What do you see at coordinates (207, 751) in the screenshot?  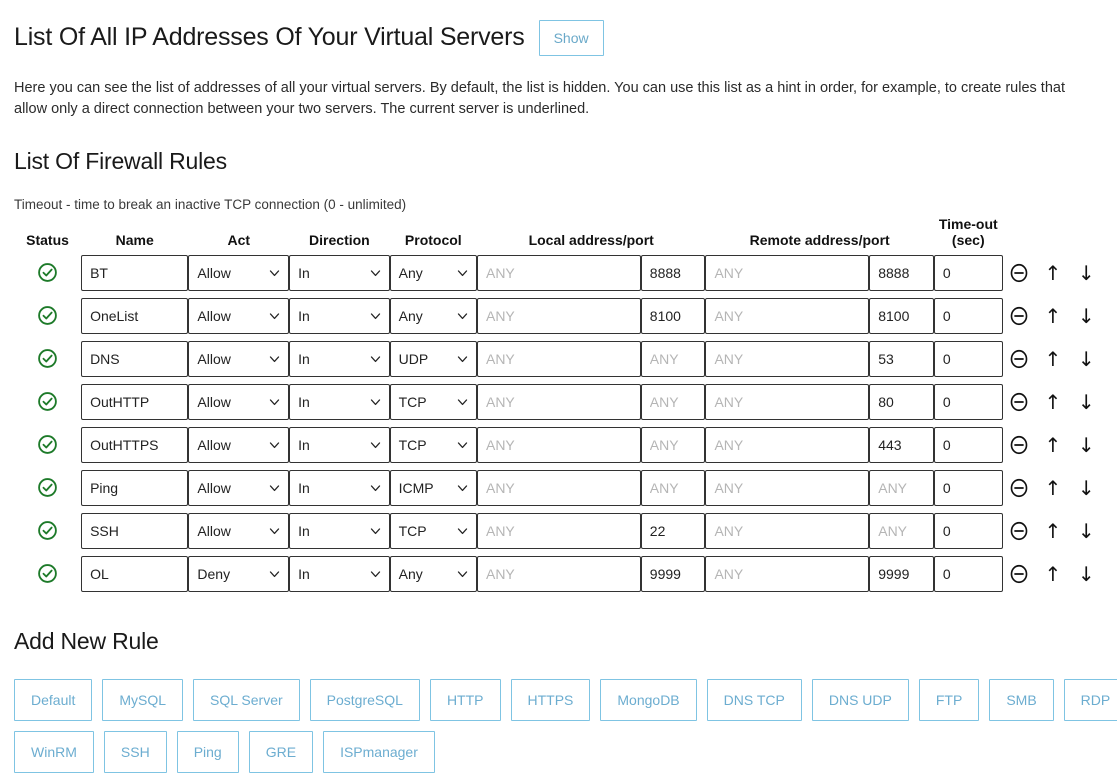 I see `preset-rule-button: Ping` at bounding box center [207, 751].